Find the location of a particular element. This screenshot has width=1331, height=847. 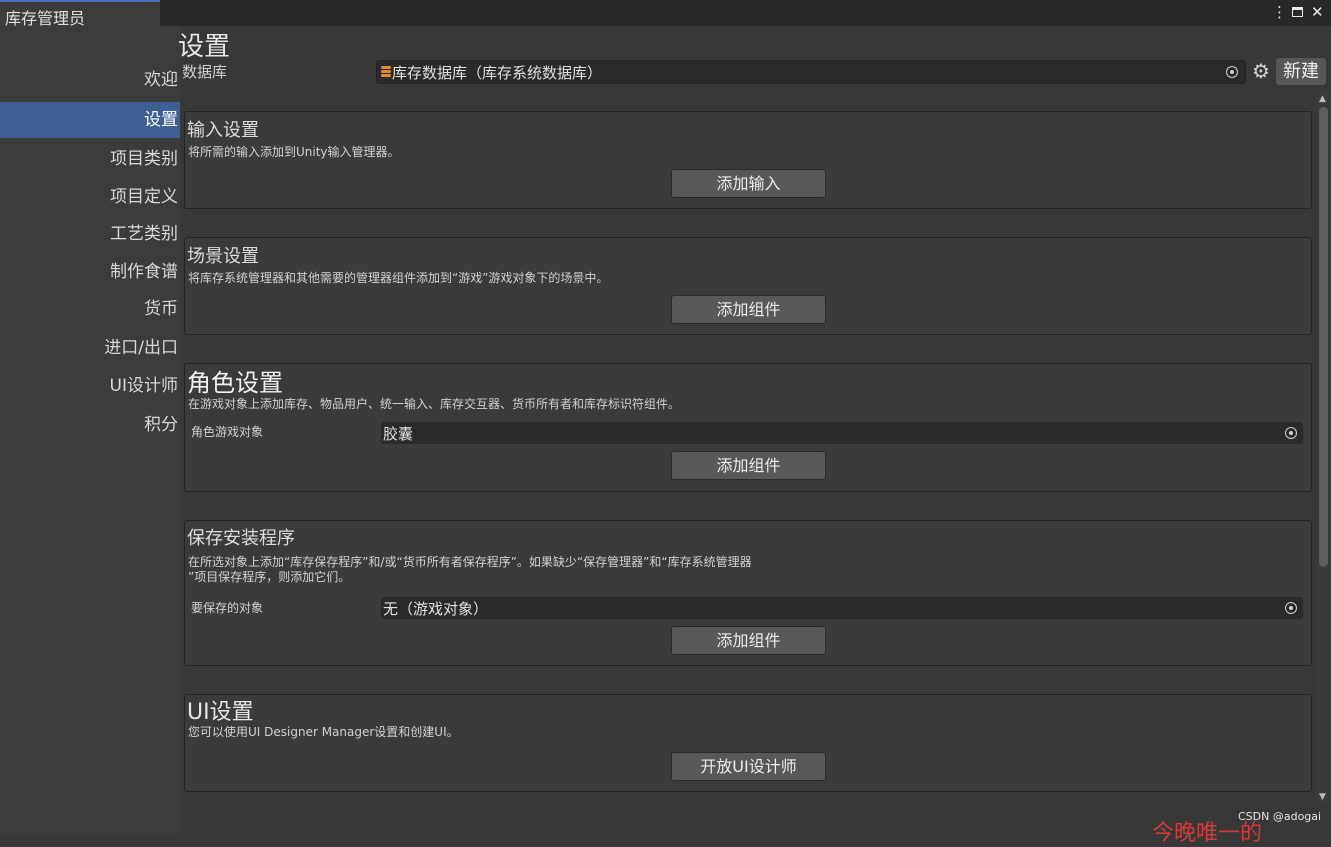

sidebar-item-welcome: 欢迎 is located at coordinates (90, 80).